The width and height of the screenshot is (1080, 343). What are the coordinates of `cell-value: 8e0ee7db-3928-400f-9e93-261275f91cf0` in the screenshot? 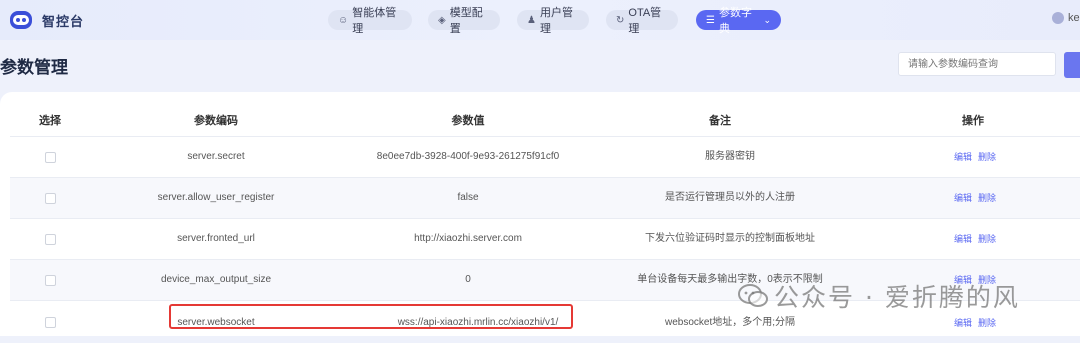 It's located at (468, 156).